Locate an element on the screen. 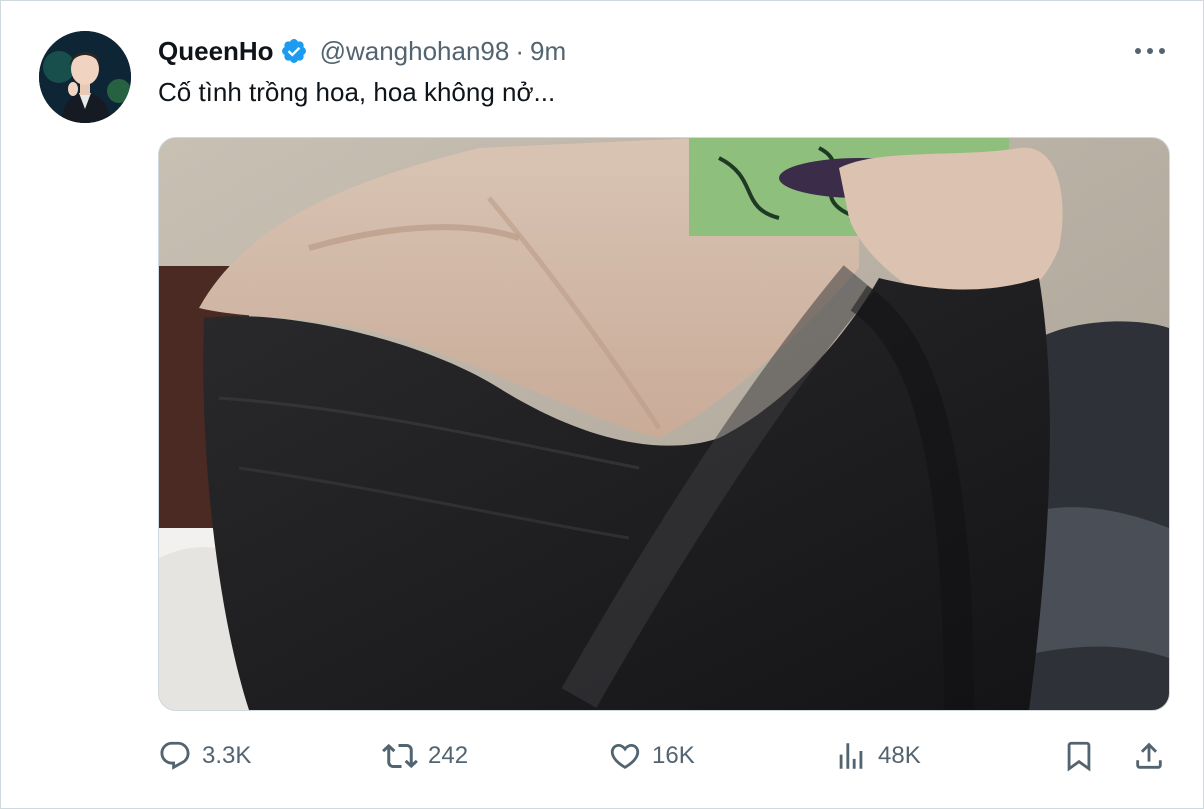  more-options-button is located at coordinates (1150, 51).